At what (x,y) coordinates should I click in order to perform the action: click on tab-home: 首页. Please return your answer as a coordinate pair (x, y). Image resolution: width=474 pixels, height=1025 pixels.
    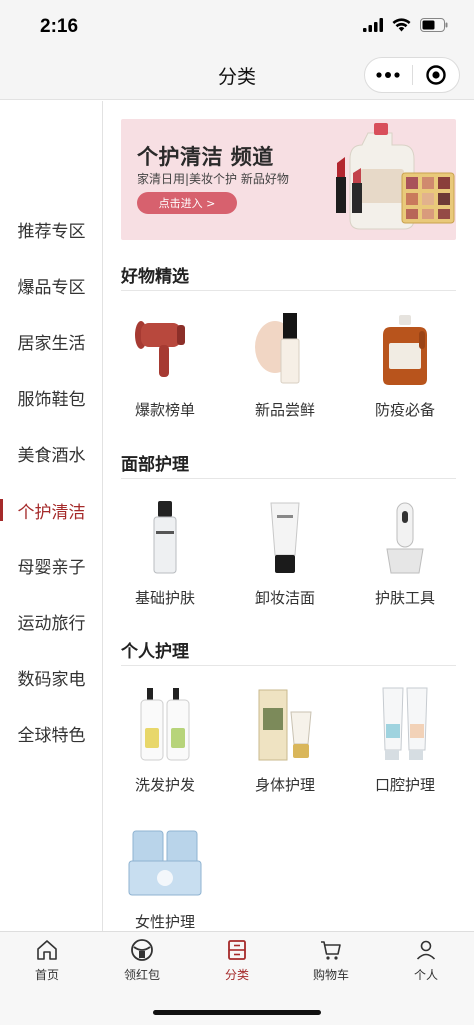
    Looking at the image, I should click on (47, 960).